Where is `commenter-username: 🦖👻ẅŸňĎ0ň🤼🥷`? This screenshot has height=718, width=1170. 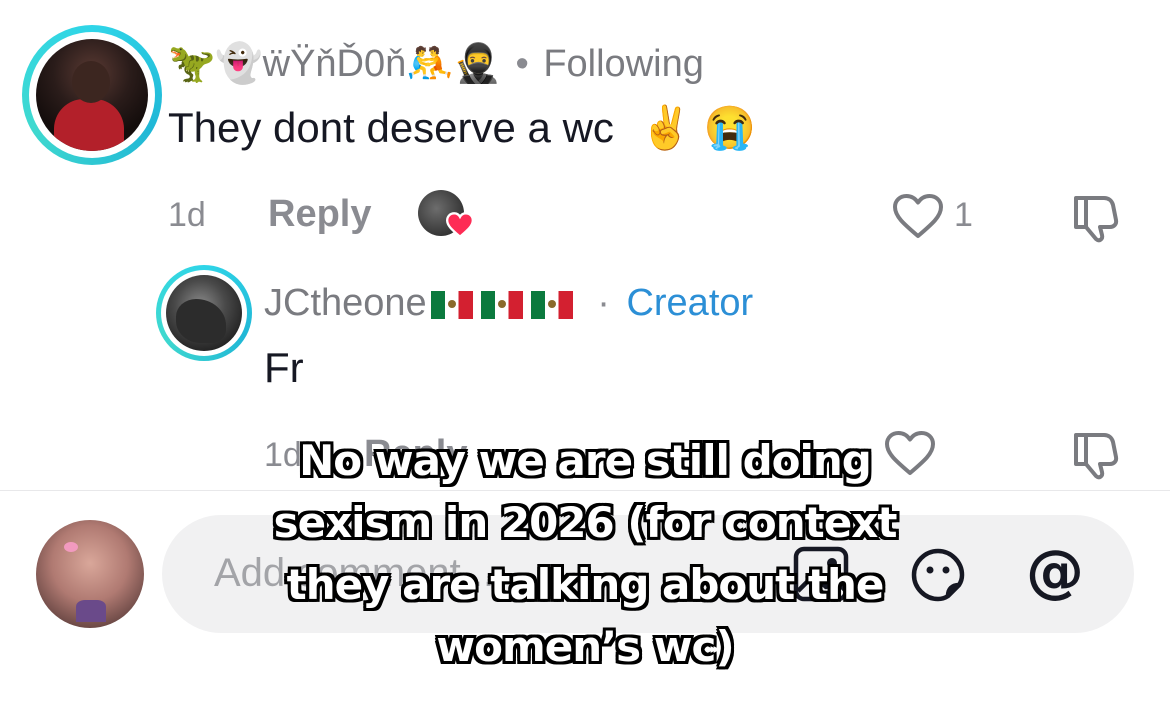
commenter-username: 🦖👻ẅŸňĎ0ň🤼🥷 is located at coordinates (334, 64).